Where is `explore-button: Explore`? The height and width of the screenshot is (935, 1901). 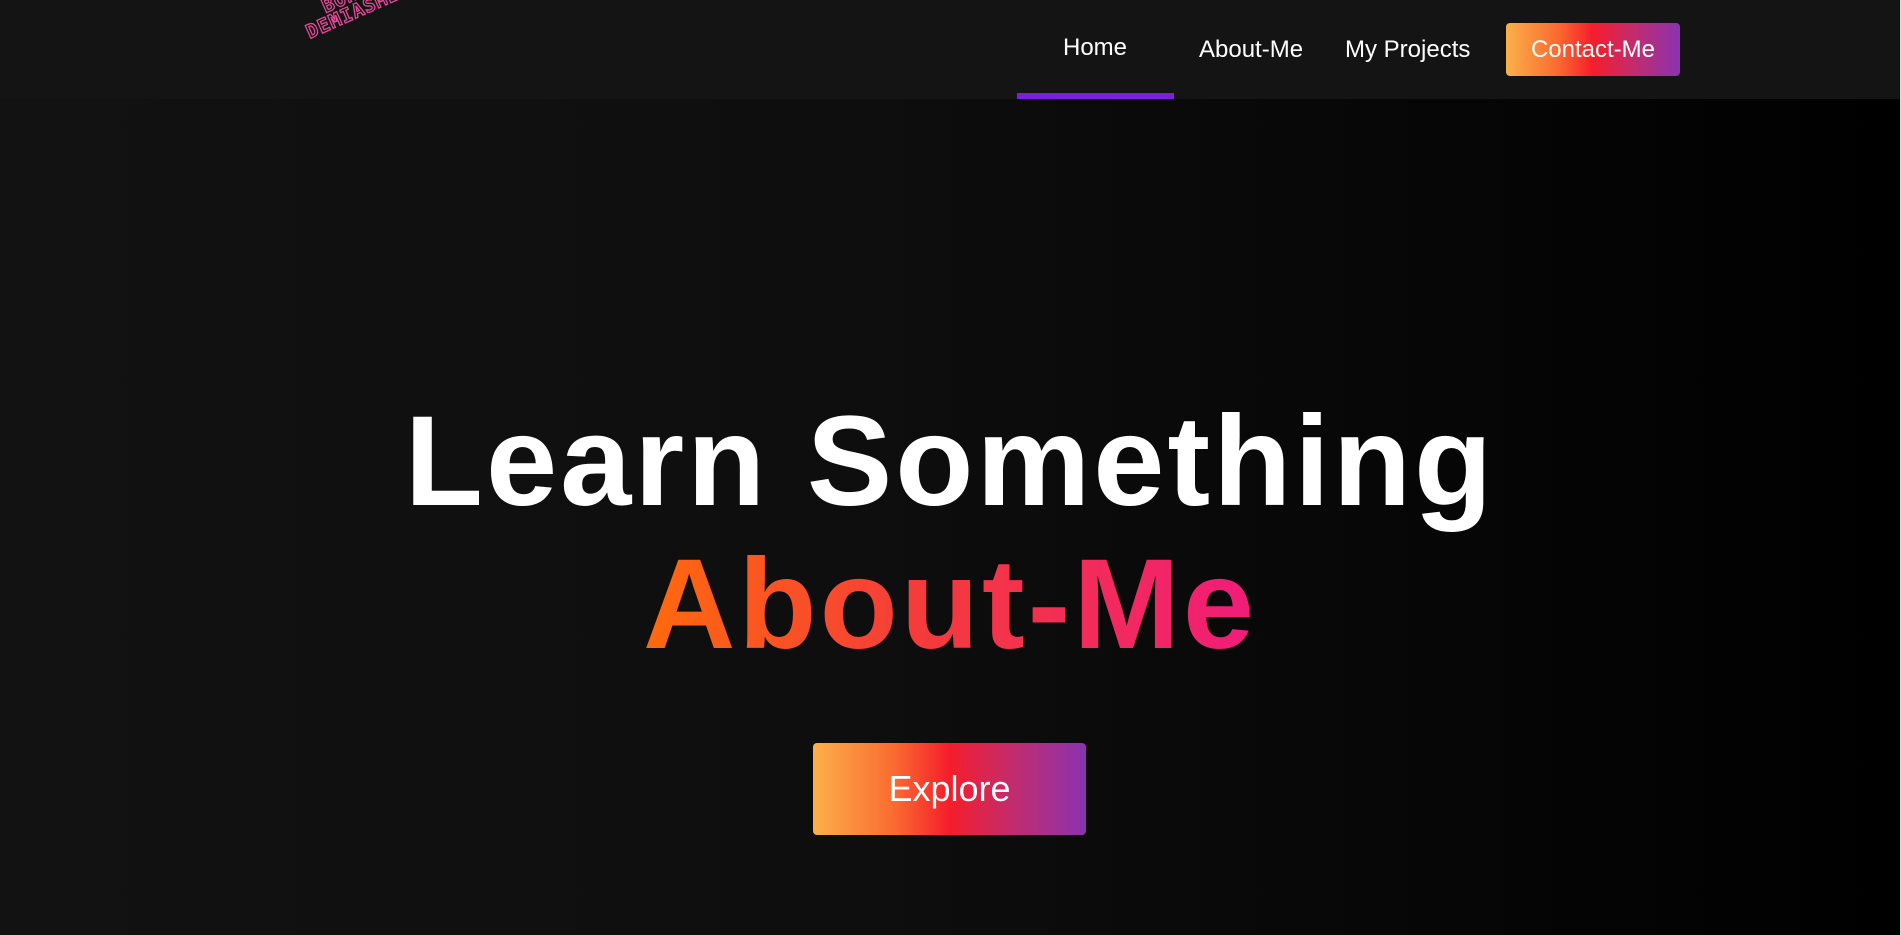 explore-button: Explore is located at coordinates (949, 789).